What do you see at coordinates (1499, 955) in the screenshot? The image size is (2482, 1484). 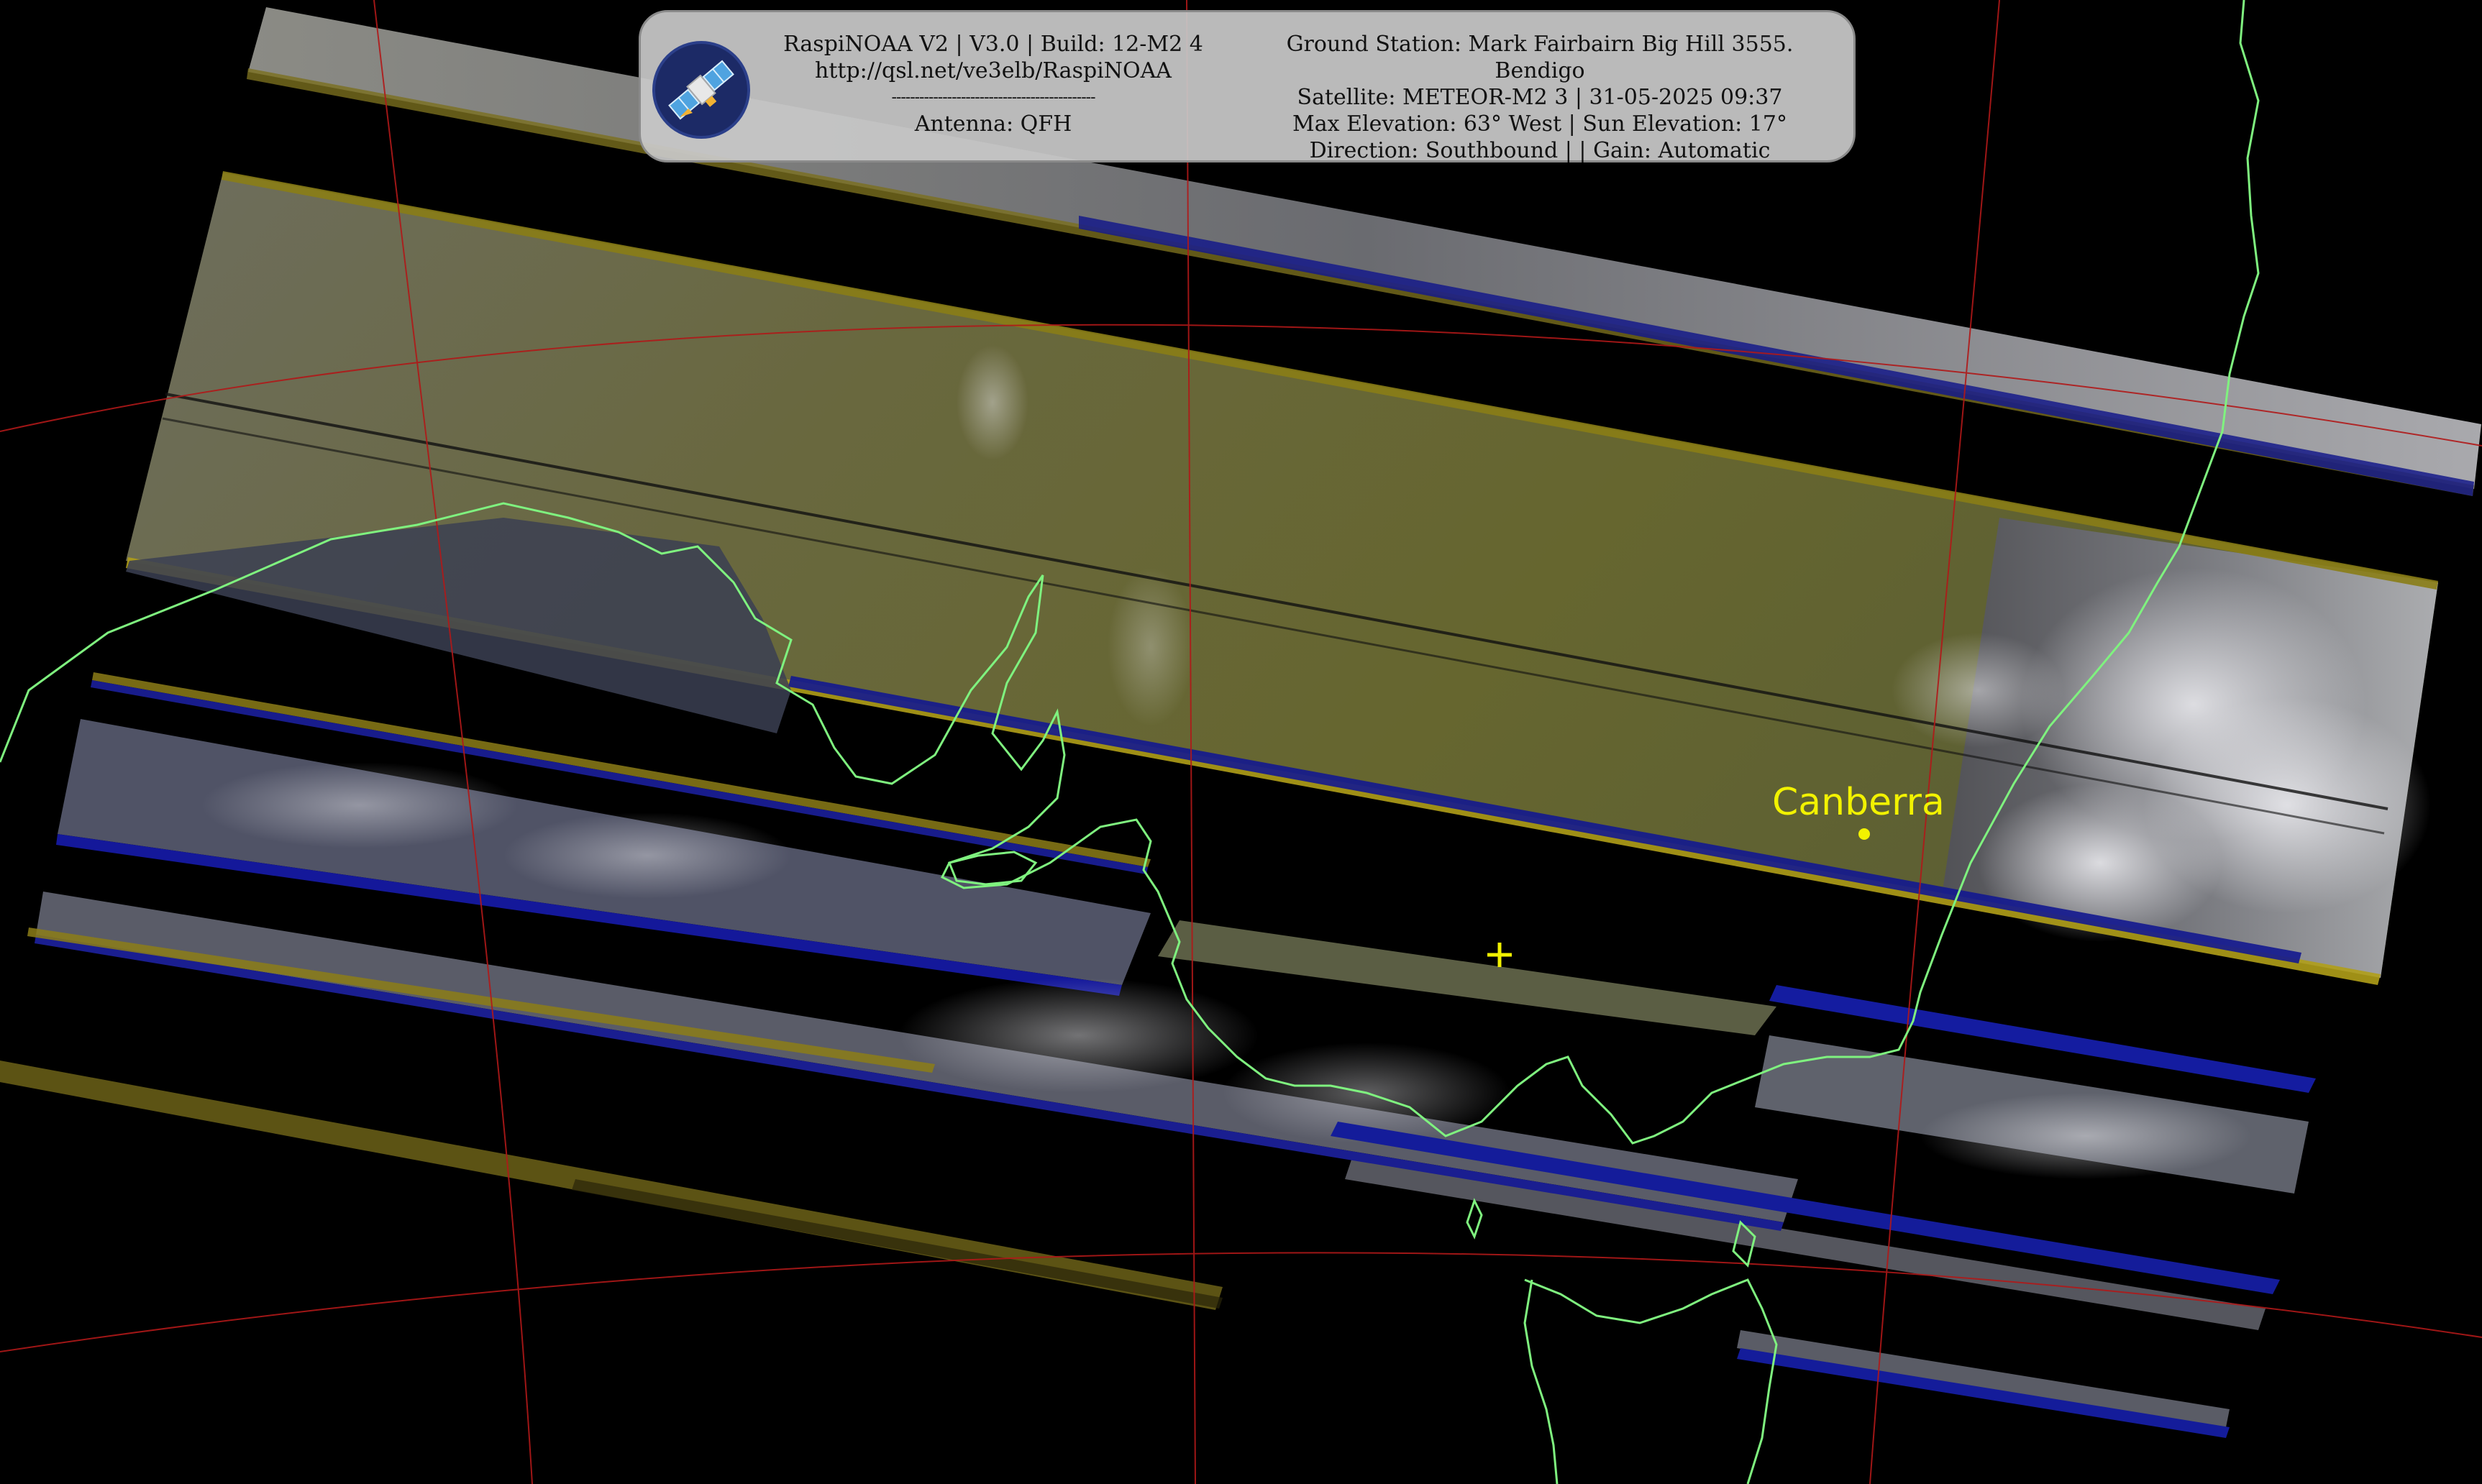 I see `crosshair-icon` at bounding box center [1499, 955].